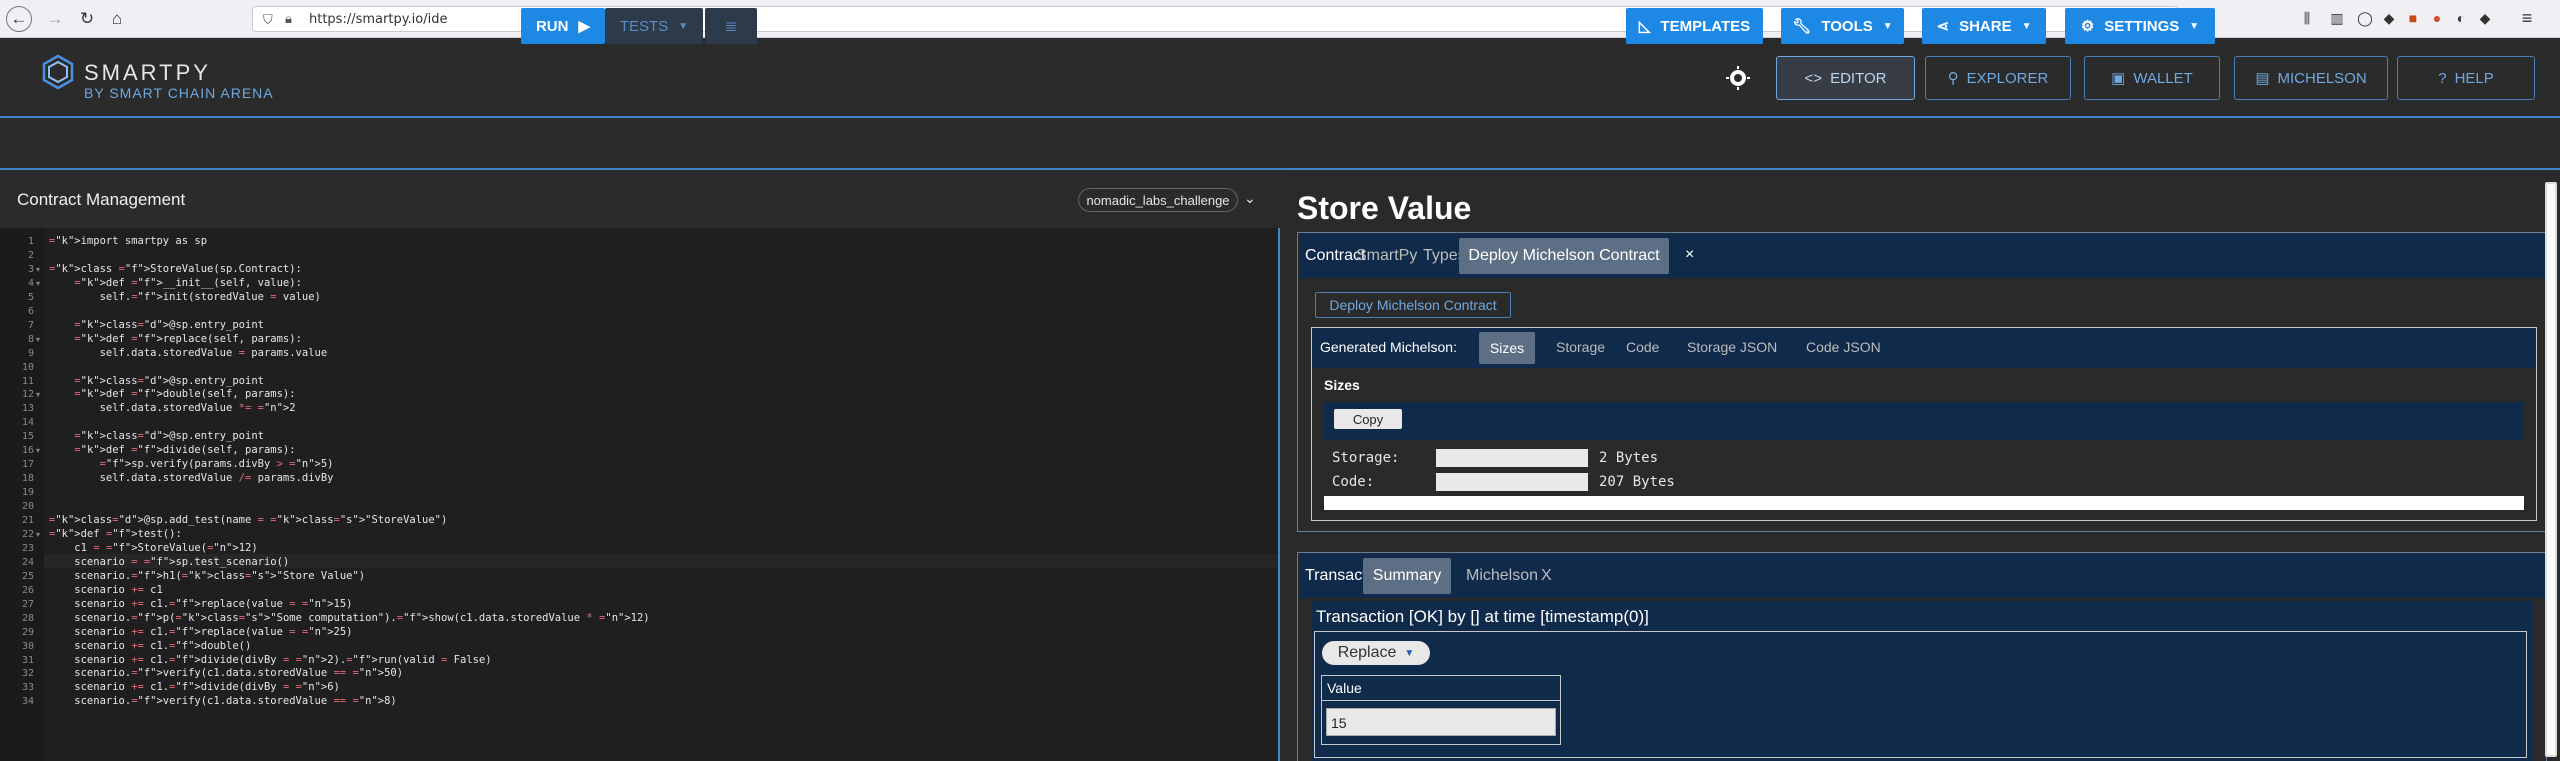 This screenshot has width=2560, height=761. I want to click on nav-help-button: ? HELP, so click(2466, 78).